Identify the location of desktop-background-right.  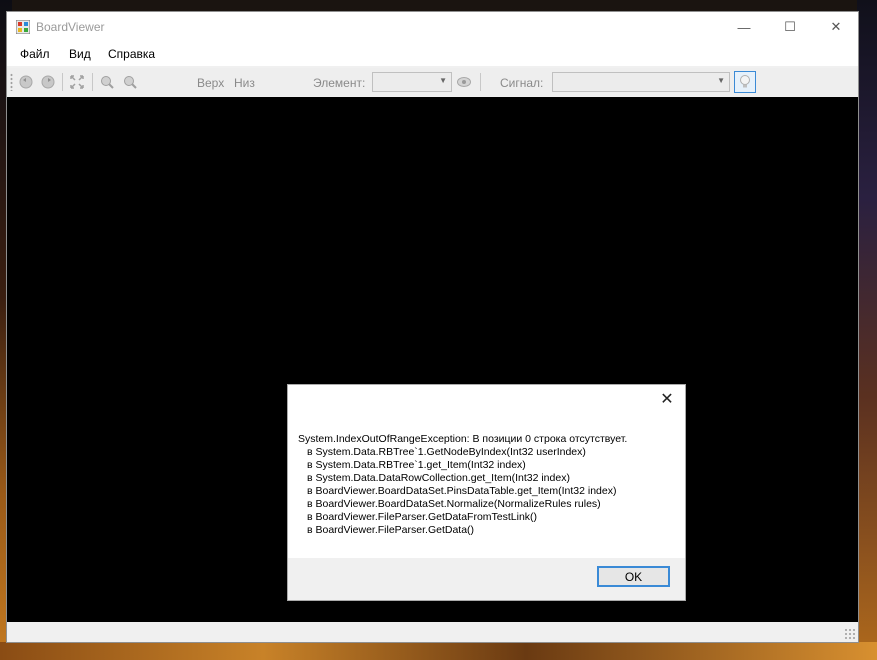
(867, 330).